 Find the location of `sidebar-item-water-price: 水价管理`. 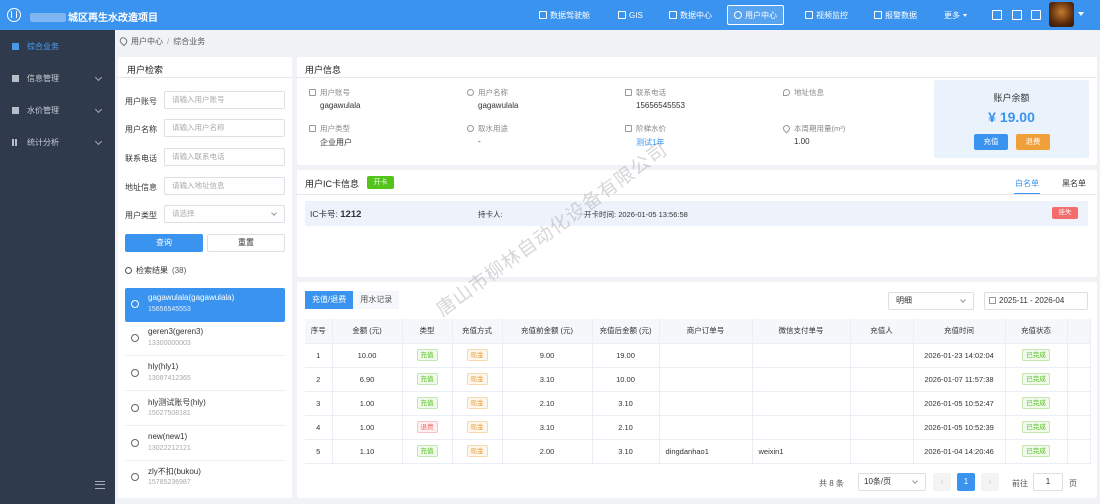

sidebar-item-water-price: 水价管理 is located at coordinates (57, 110).